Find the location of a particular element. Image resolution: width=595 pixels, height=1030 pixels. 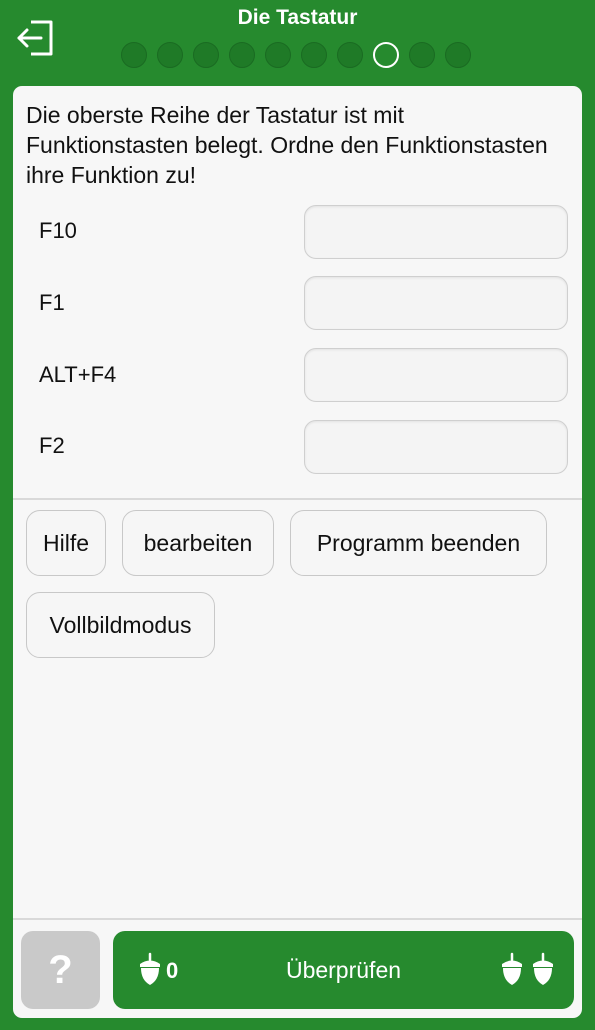

answer-slot-f1 is located at coordinates (436, 303).